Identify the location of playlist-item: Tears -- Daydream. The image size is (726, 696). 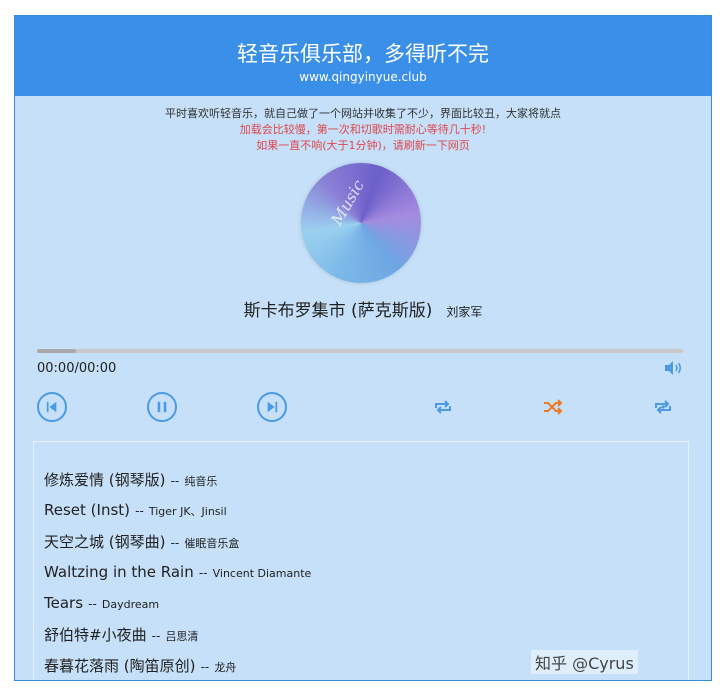
(101, 602).